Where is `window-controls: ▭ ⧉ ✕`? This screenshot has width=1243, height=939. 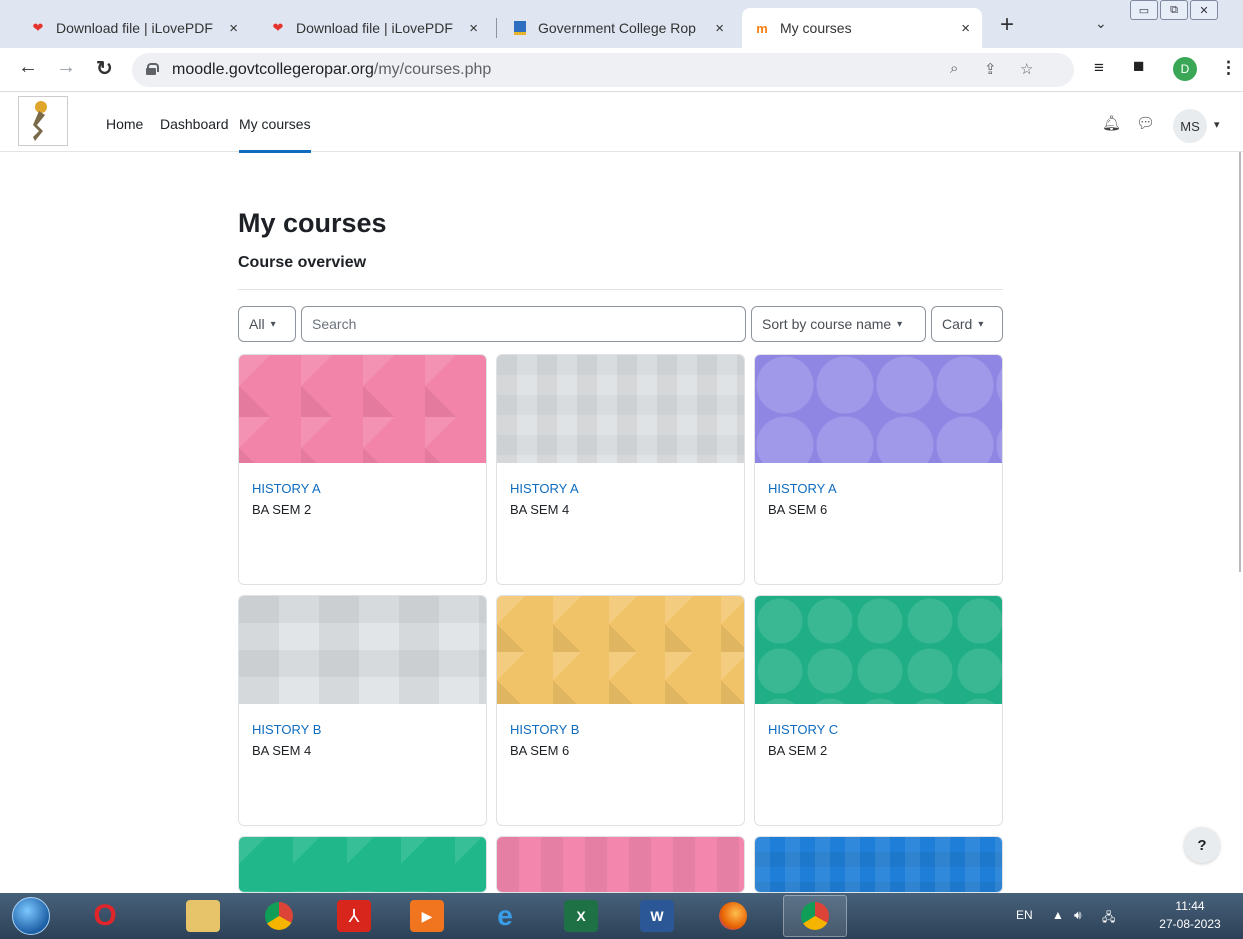
window-controls: ▭ ⧉ ✕ is located at coordinates (1175, 10).